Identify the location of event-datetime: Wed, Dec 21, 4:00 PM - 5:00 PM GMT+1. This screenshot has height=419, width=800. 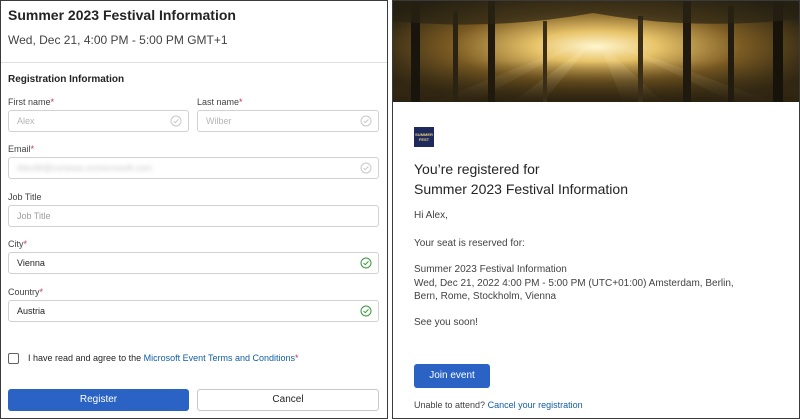
(118, 40).